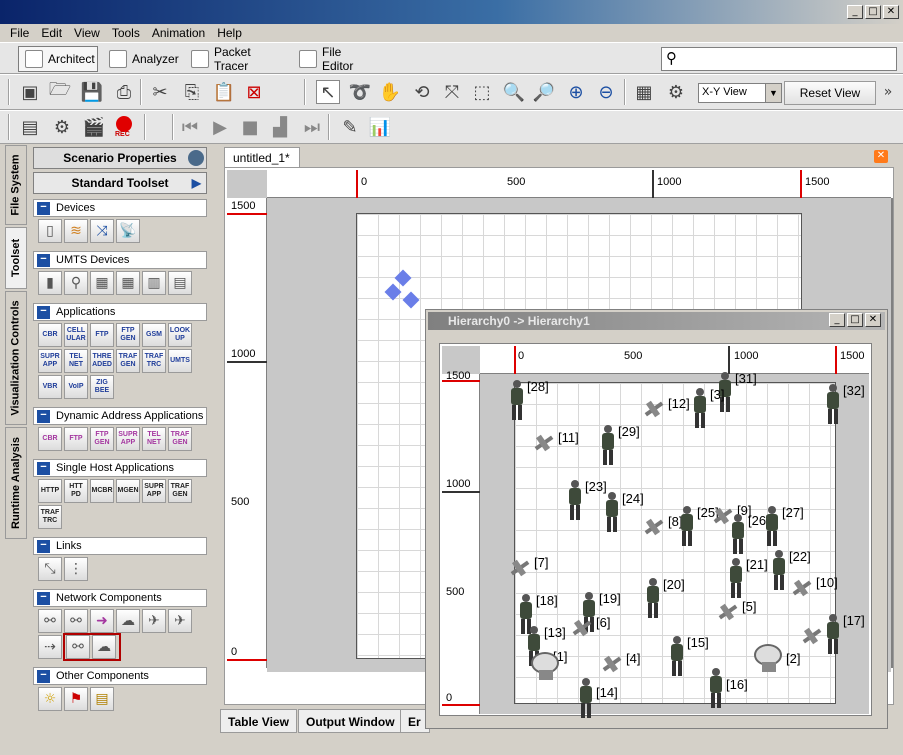 The height and width of the screenshot is (755, 903). What do you see at coordinates (154, 439) in the screenshot?
I see `dyn-telnet: TEL NET` at bounding box center [154, 439].